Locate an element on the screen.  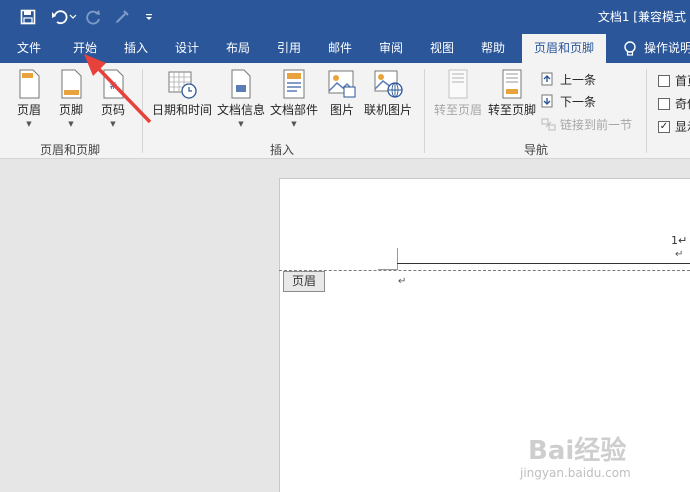
online-picture-button: 联机图片 is located at coordinates (388, 93).